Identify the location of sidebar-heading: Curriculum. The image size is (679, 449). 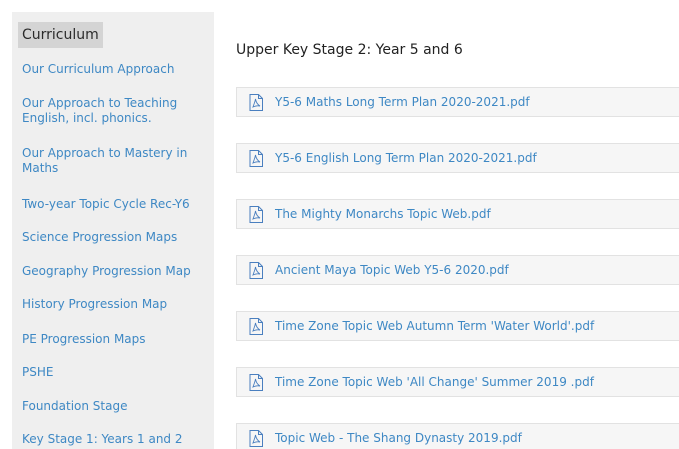
(60, 35).